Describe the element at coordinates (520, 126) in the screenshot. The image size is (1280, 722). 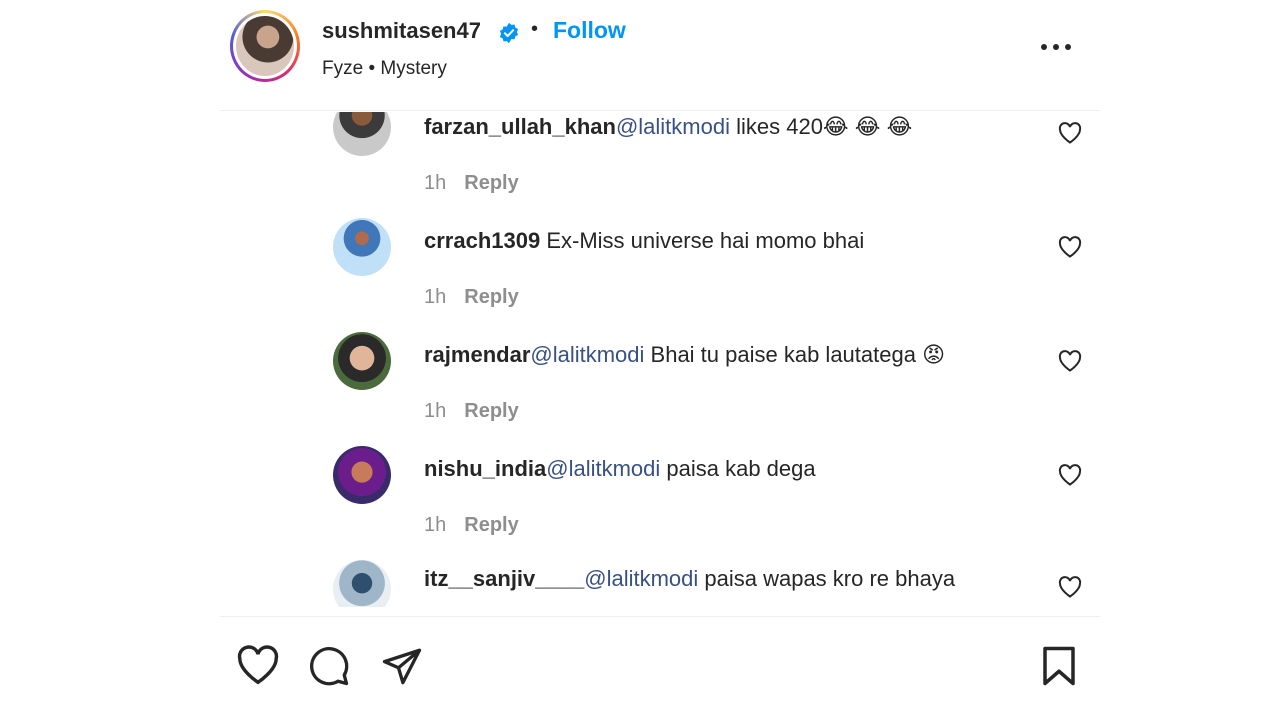
I see `comment-username: farzan_ullah_khan` at that location.